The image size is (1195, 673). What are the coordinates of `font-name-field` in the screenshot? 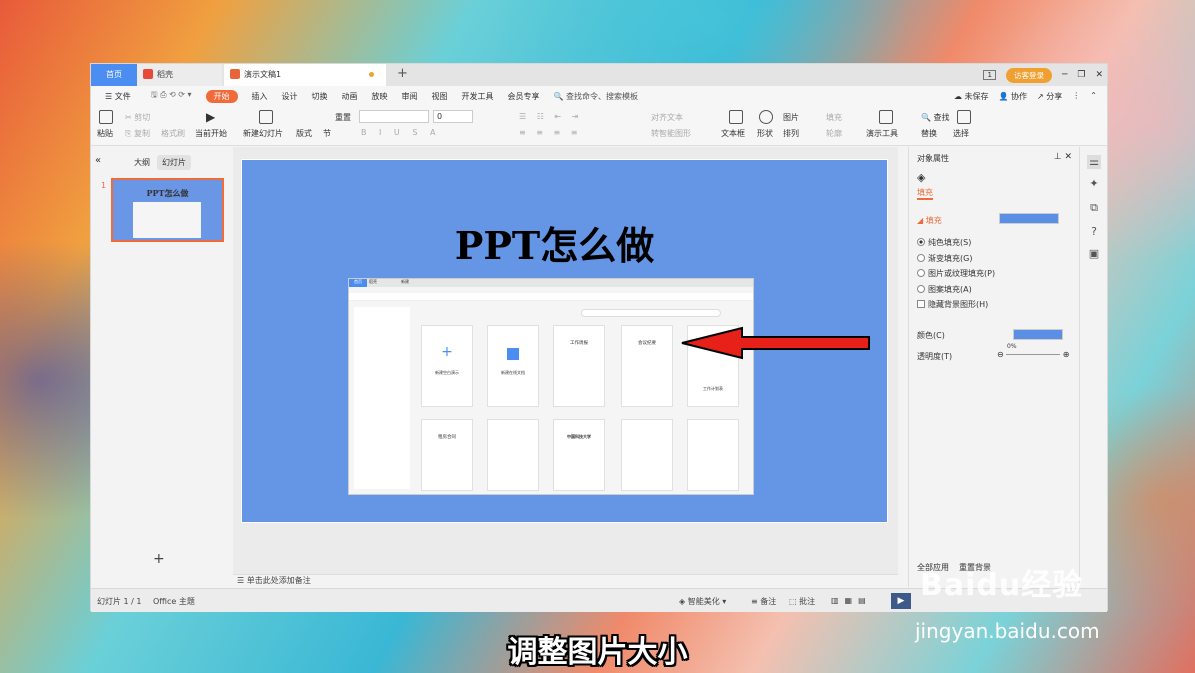 It's located at (394, 116).